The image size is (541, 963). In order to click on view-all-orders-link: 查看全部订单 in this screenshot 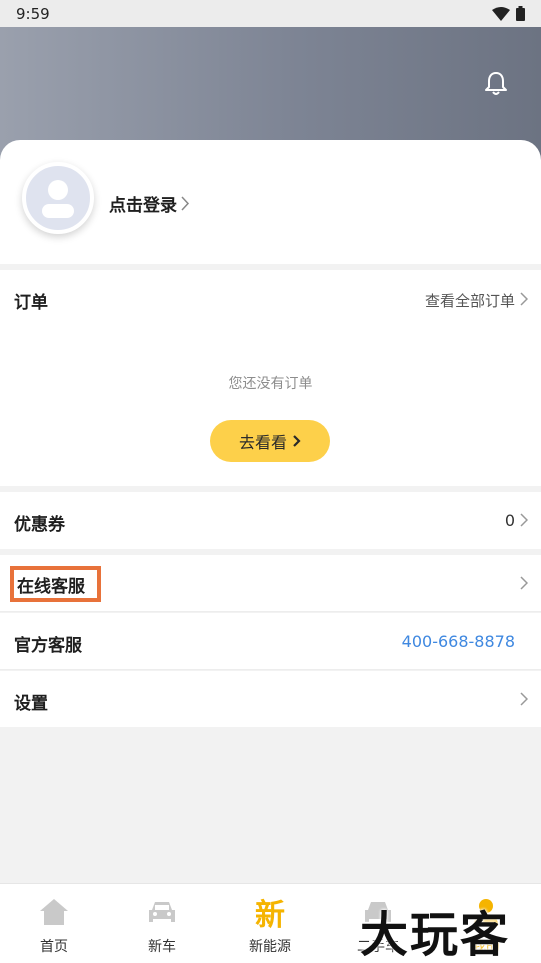, I will do `click(470, 300)`.